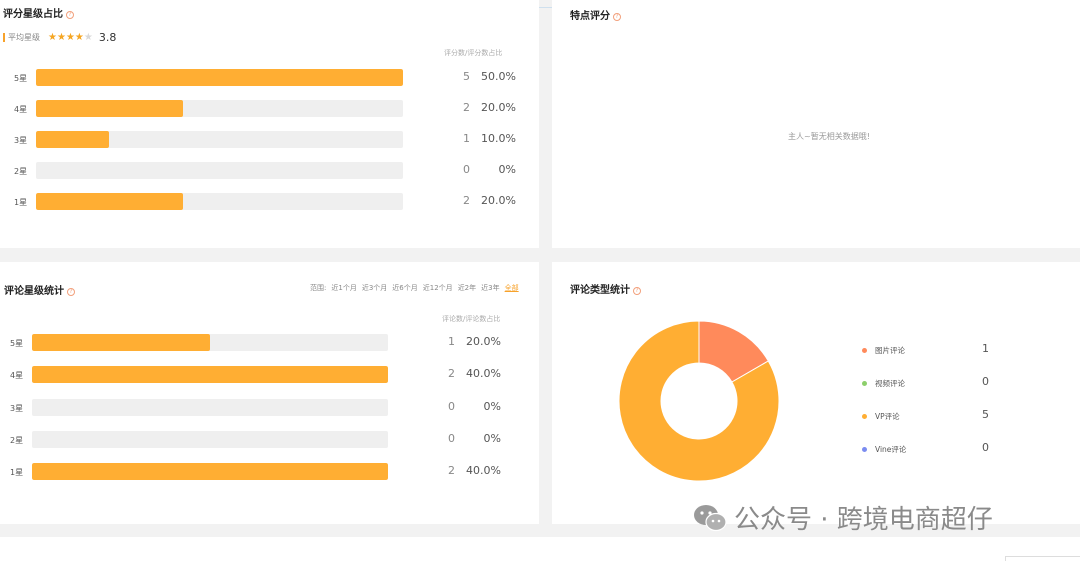  What do you see at coordinates (890, 383) in the screenshot?
I see `legend-label: 视频评论` at bounding box center [890, 383].